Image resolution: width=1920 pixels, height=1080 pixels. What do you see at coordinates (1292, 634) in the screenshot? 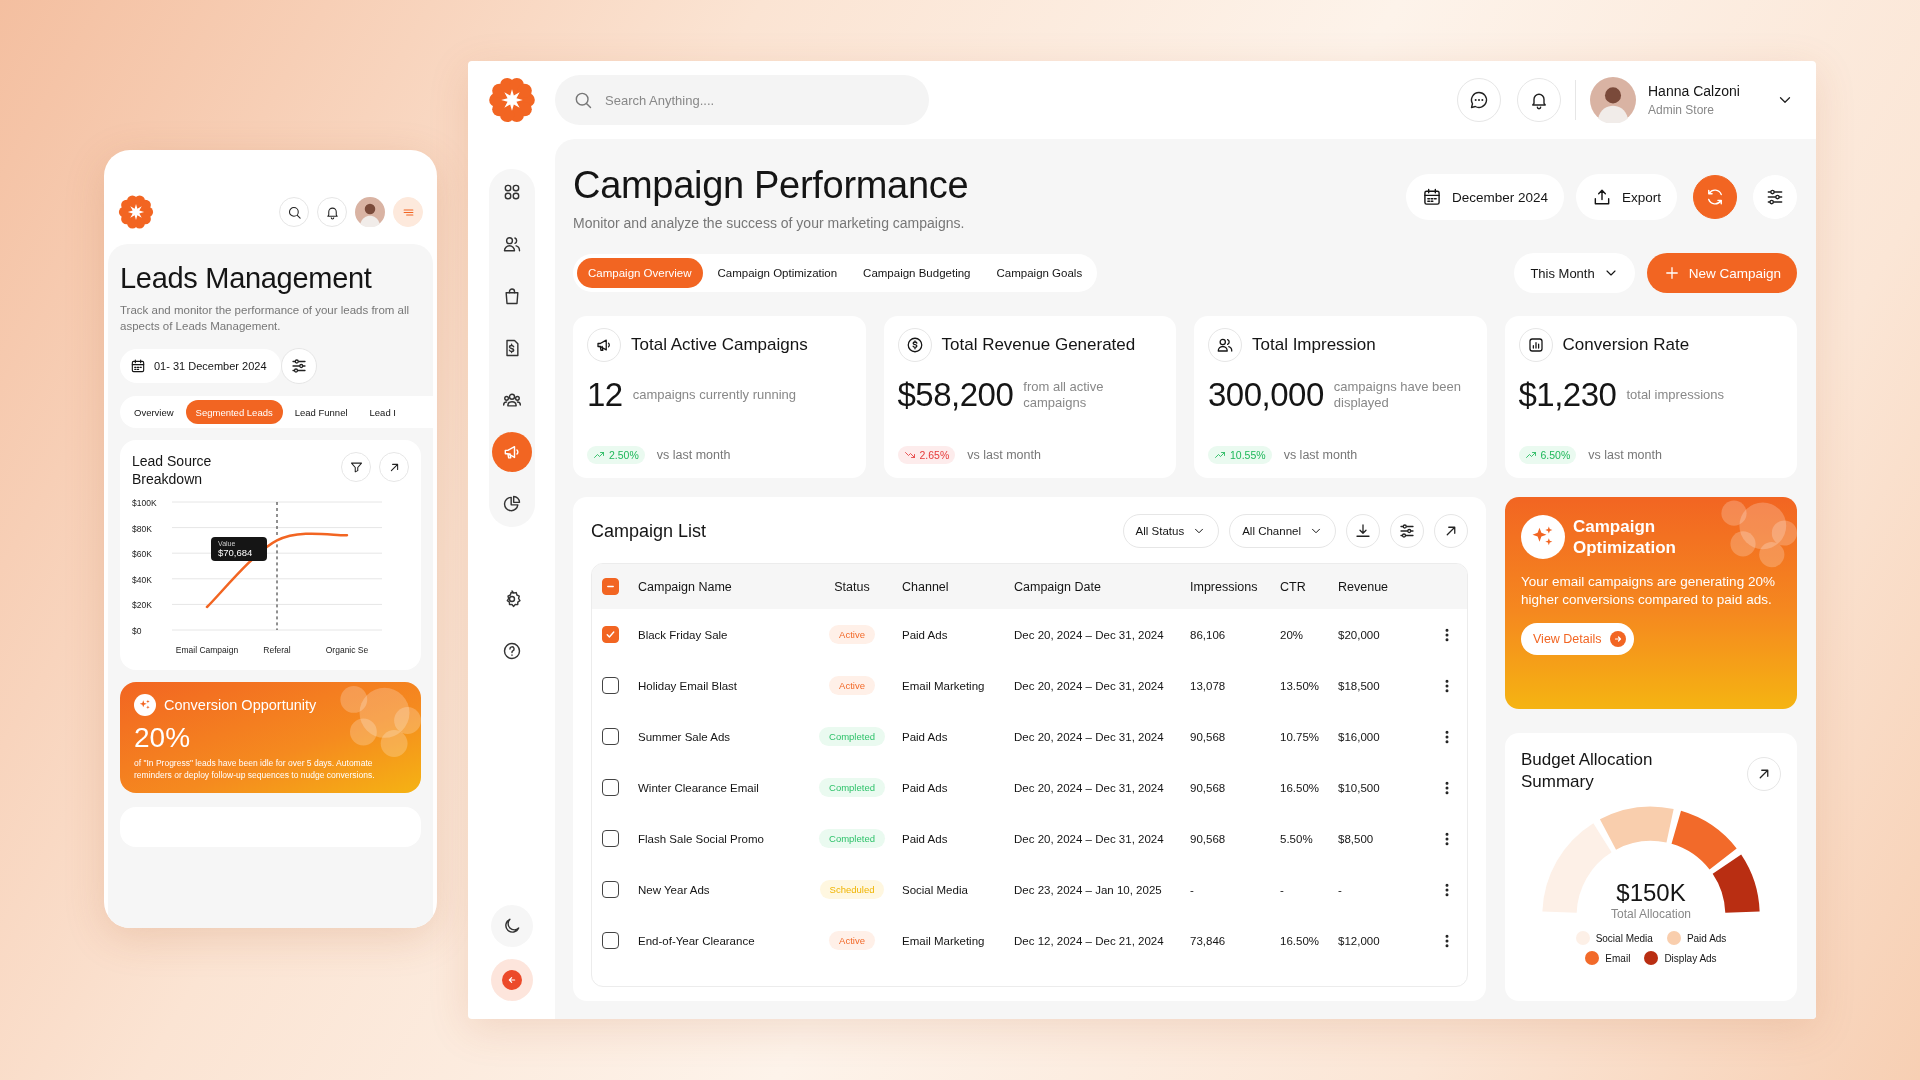
I see `table-cell-text: 20%` at bounding box center [1292, 634].